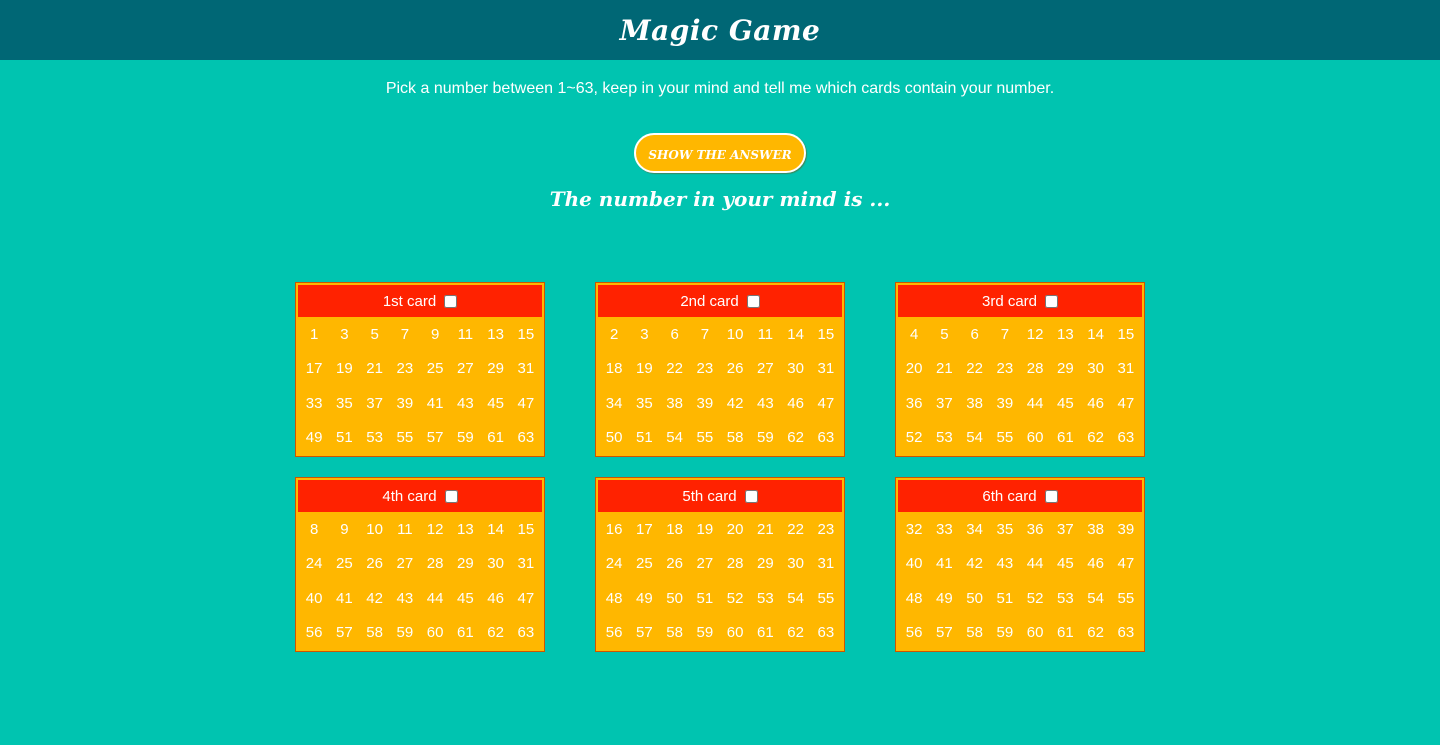 This screenshot has width=1440, height=745. I want to click on card-header: 2nd card, so click(720, 301).